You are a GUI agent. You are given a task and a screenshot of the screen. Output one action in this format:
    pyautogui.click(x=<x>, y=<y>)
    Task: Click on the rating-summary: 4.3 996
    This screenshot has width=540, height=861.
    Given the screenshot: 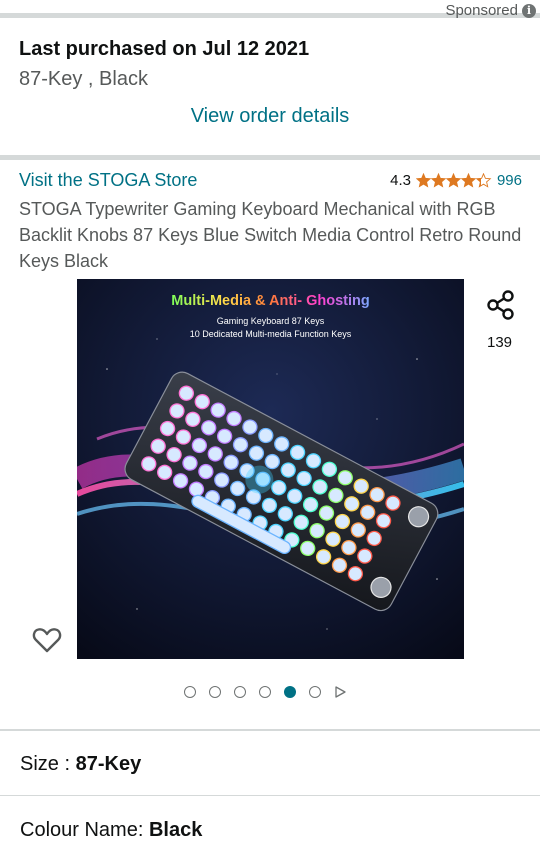 What is the action you would take?
    pyautogui.click(x=456, y=180)
    